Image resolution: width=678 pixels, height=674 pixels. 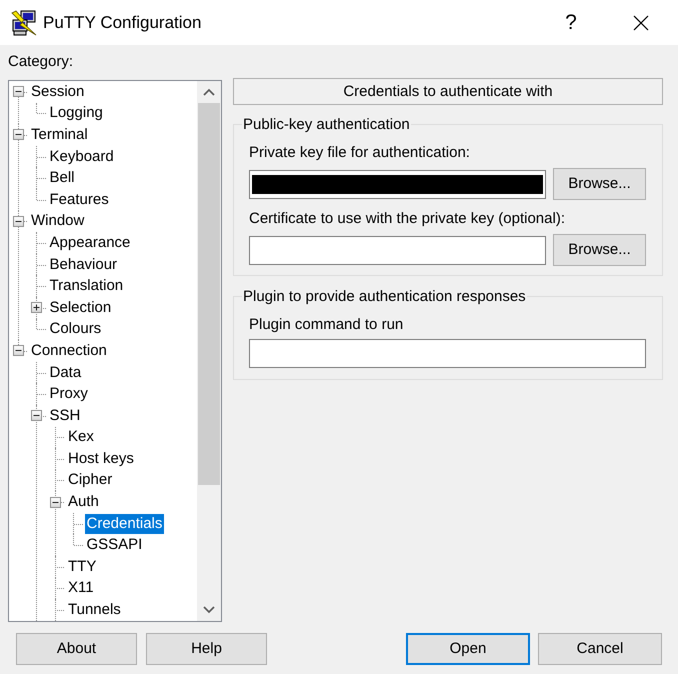 What do you see at coordinates (83, 502) in the screenshot?
I see `tree-item: Auth` at bounding box center [83, 502].